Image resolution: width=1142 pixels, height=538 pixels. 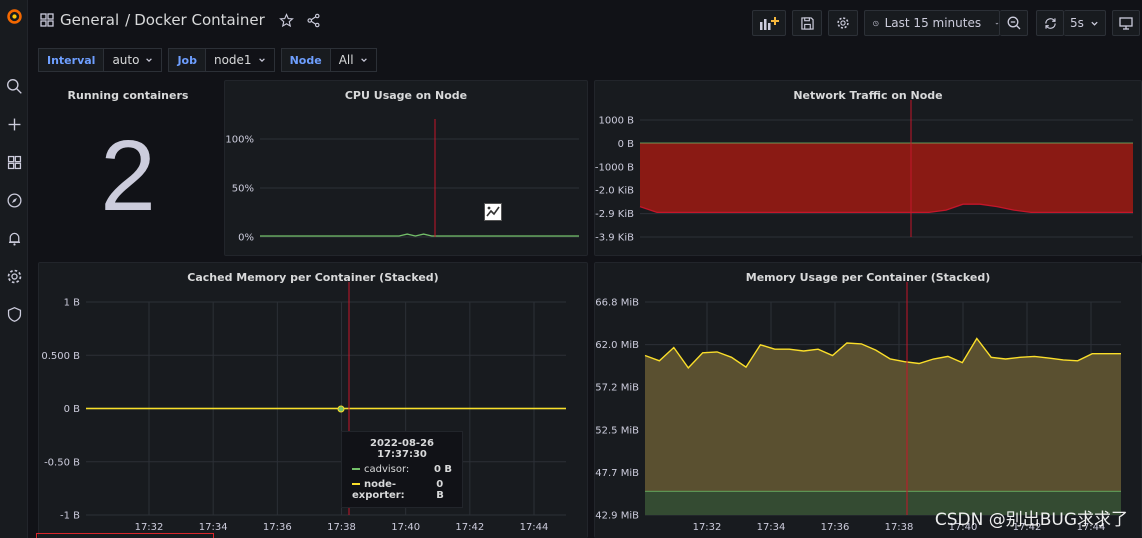 What do you see at coordinates (187, 60) in the screenshot?
I see `variable-label-job: Job` at bounding box center [187, 60].